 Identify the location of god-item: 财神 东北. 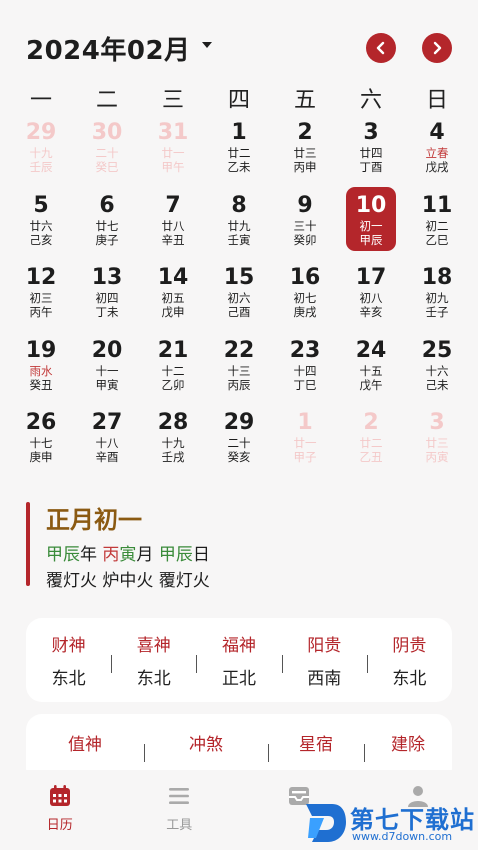
(68, 660).